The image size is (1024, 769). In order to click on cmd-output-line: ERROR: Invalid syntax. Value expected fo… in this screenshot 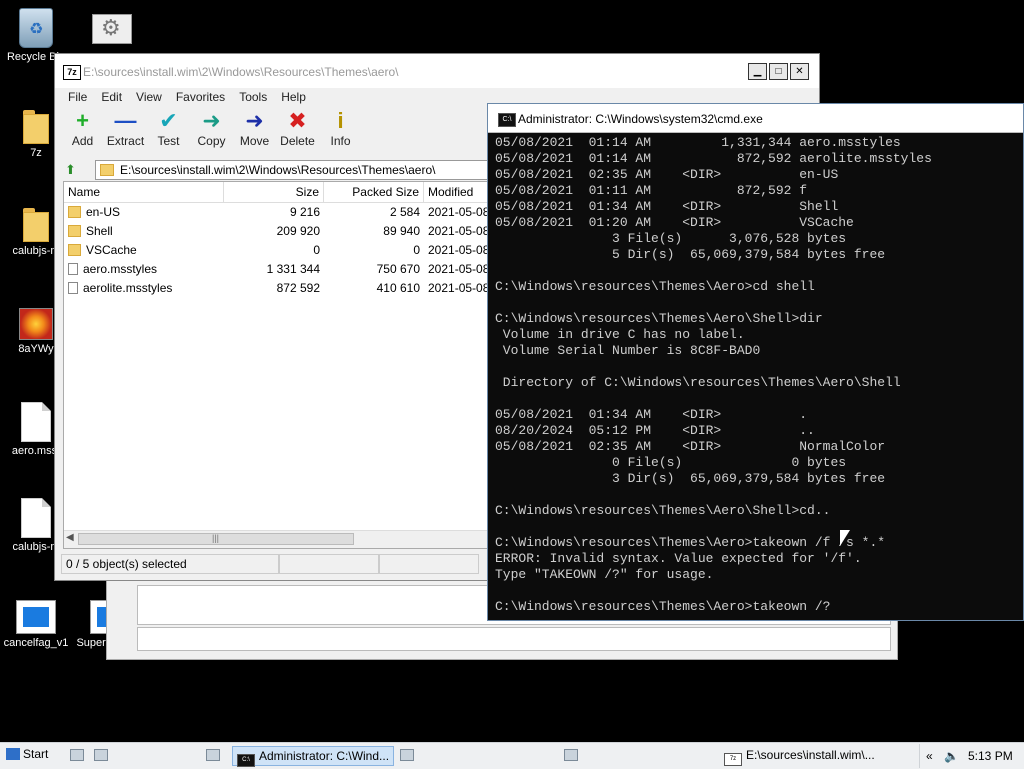, I will do `click(678, 558)`.